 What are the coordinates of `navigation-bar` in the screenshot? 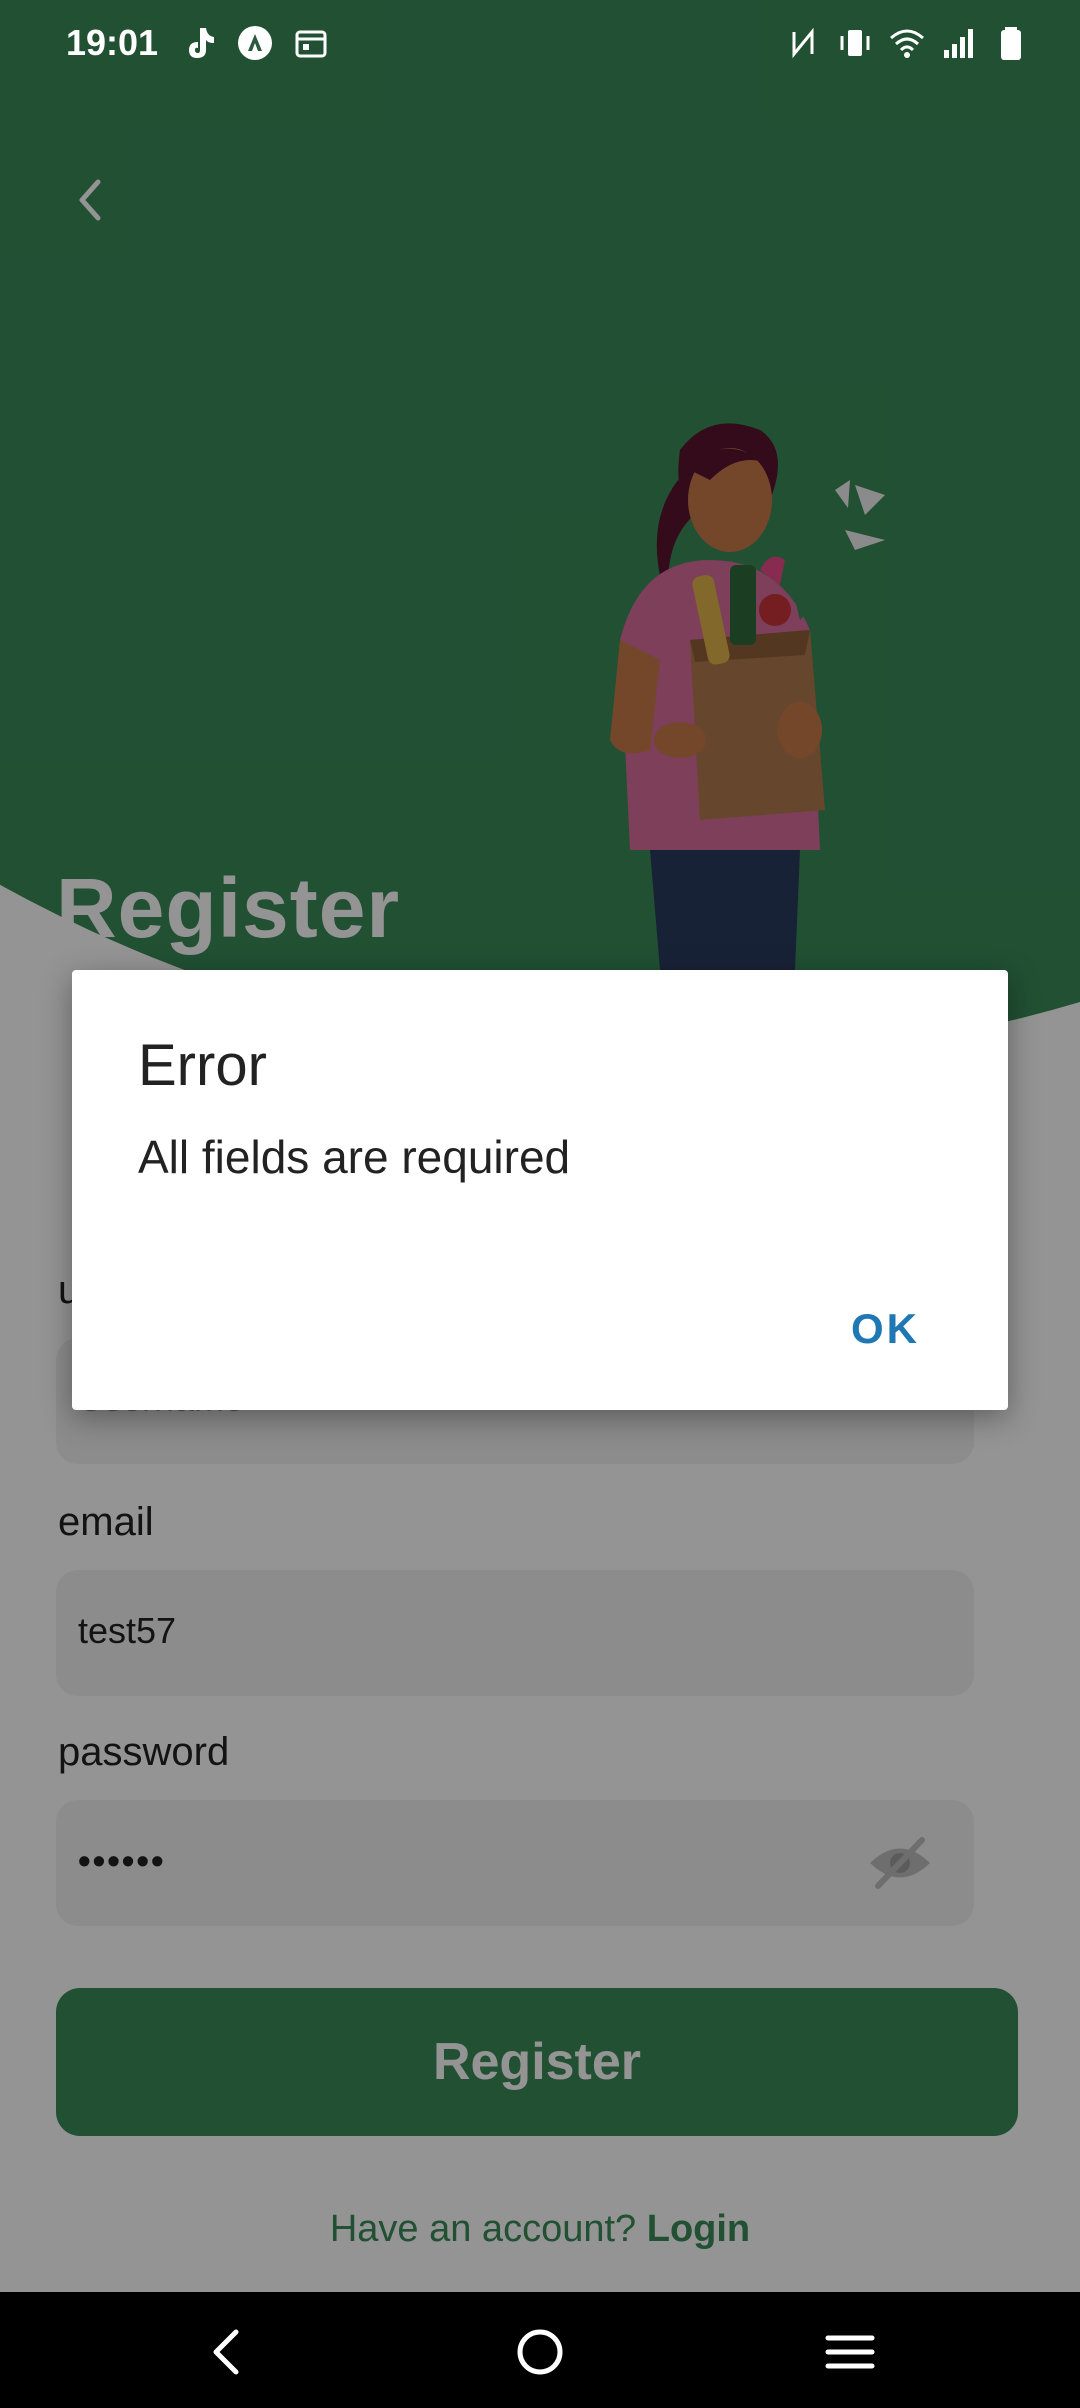 It's located at (540, 2350).